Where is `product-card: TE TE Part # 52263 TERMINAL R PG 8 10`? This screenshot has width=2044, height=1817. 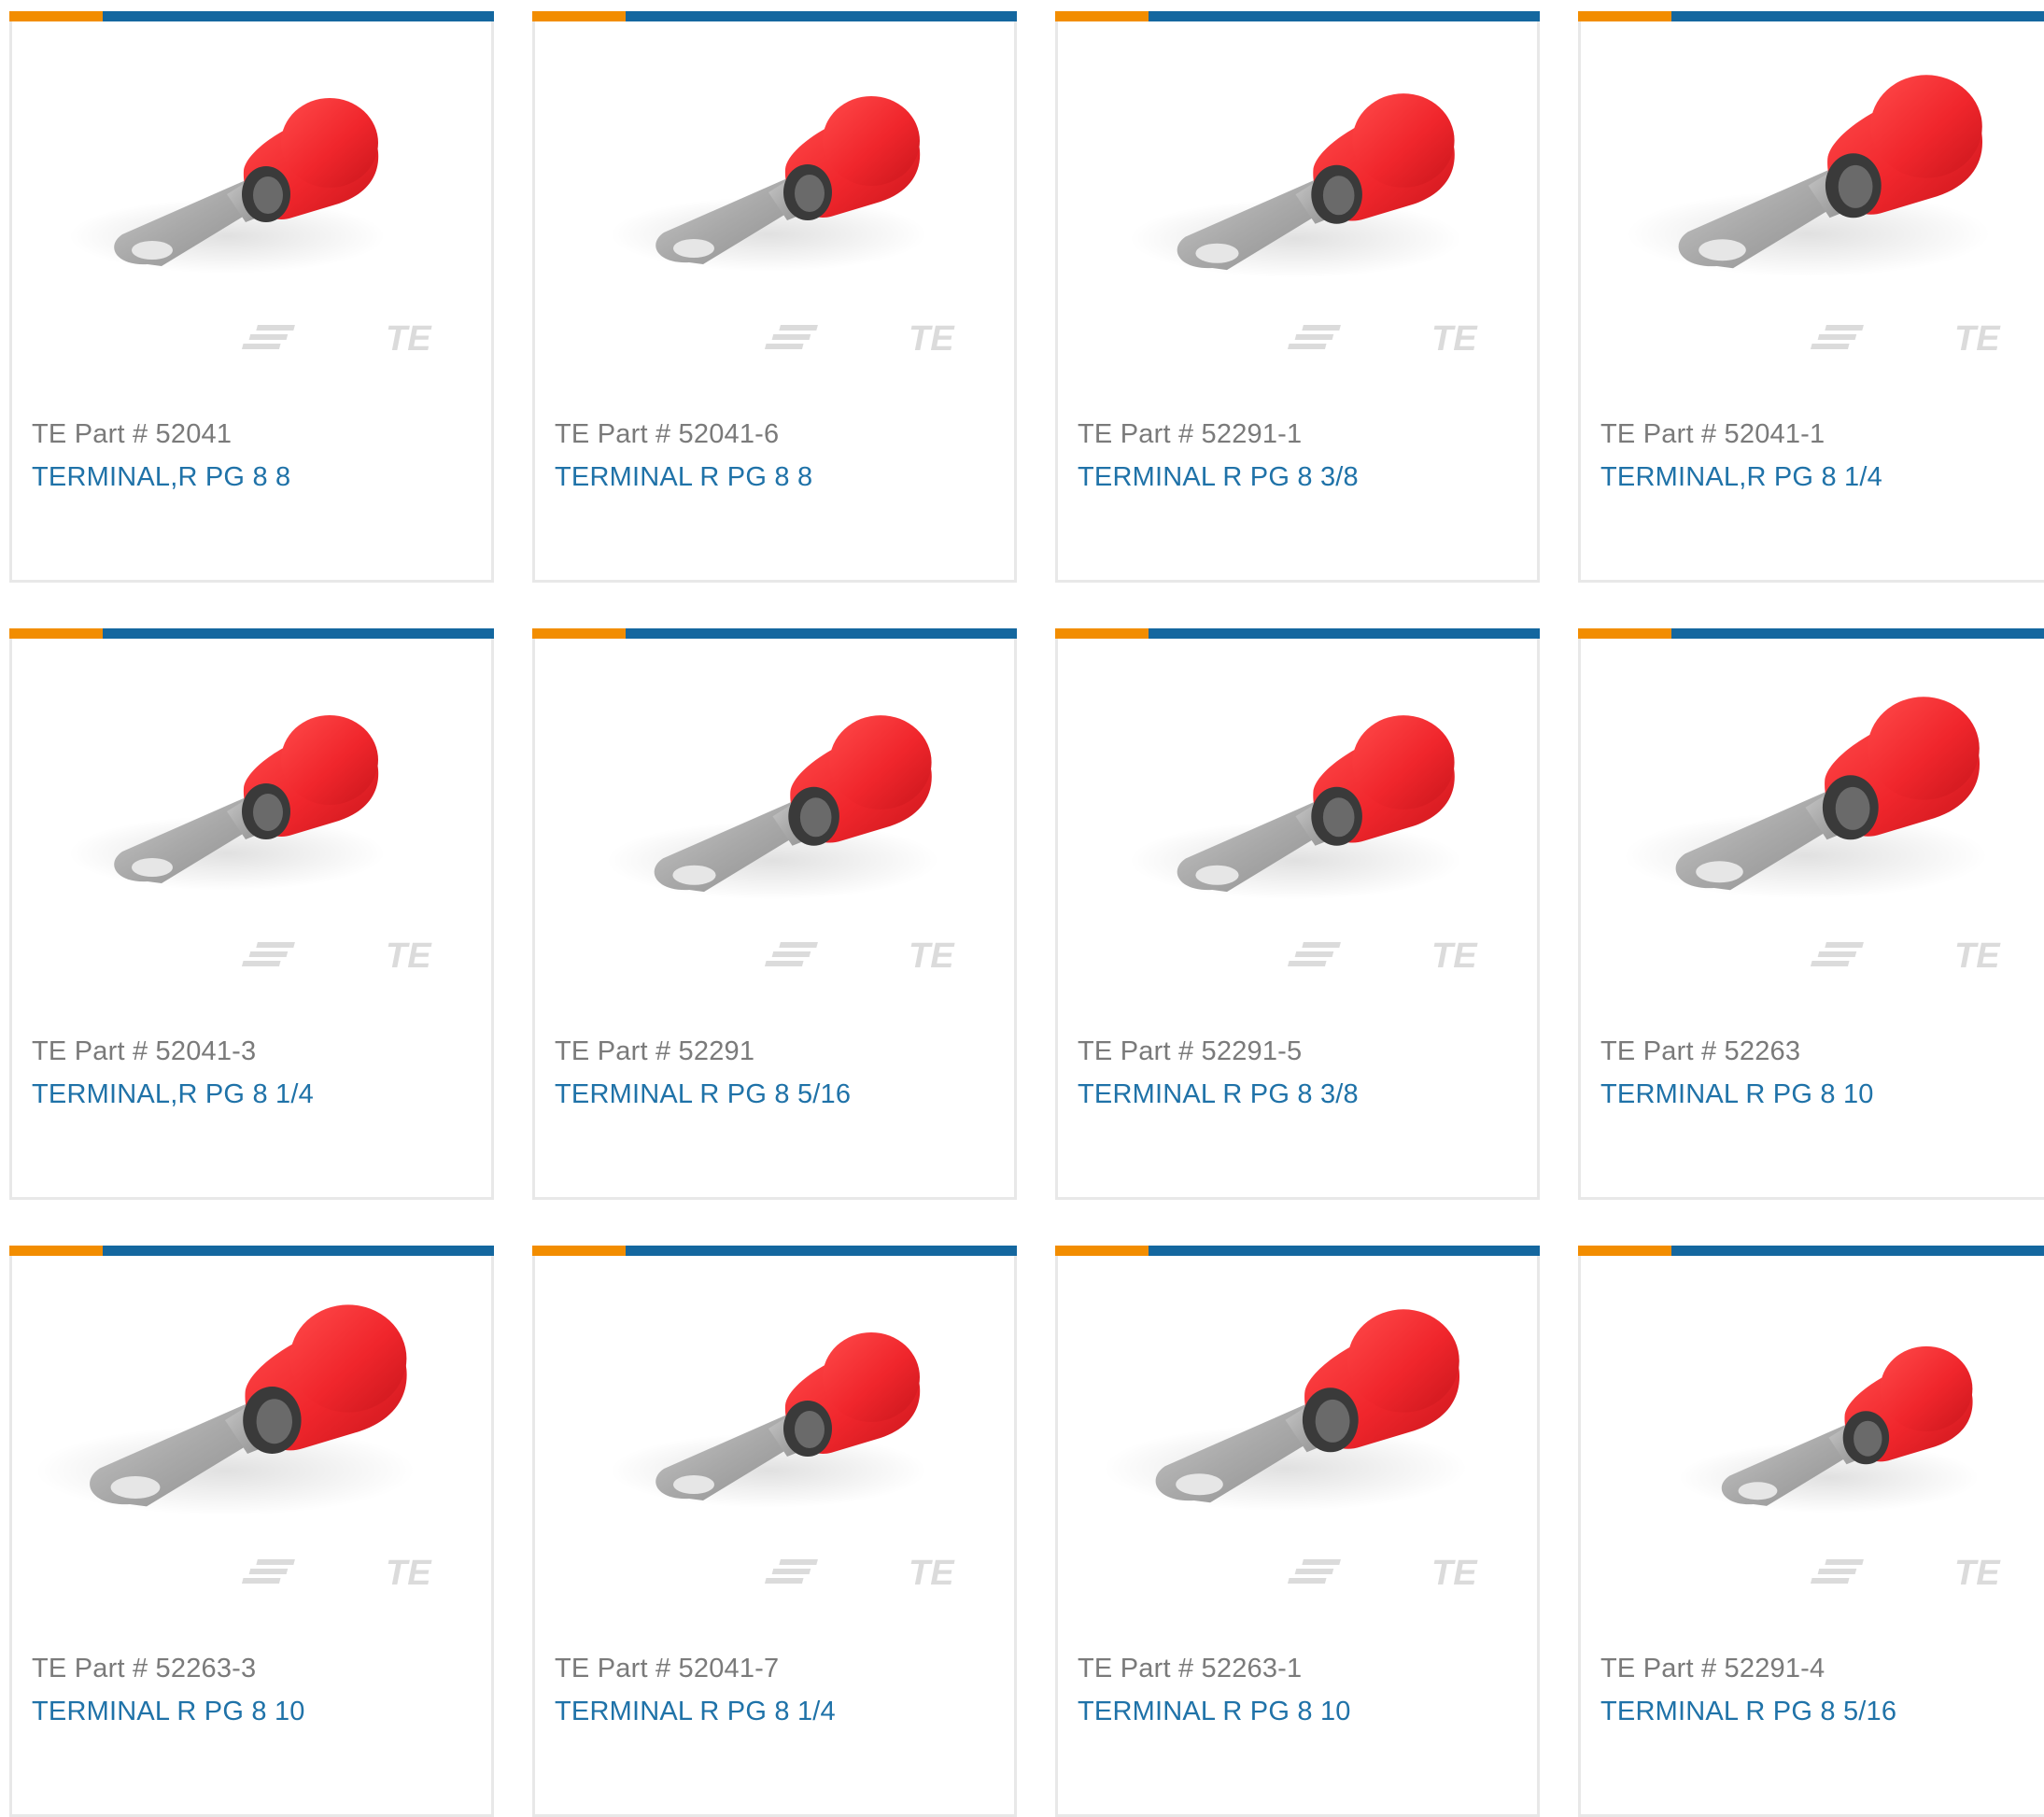 product-card: TE TE Part # 52263 TERMINAL R PG 8 10 is located at coordinates (1811, 914).